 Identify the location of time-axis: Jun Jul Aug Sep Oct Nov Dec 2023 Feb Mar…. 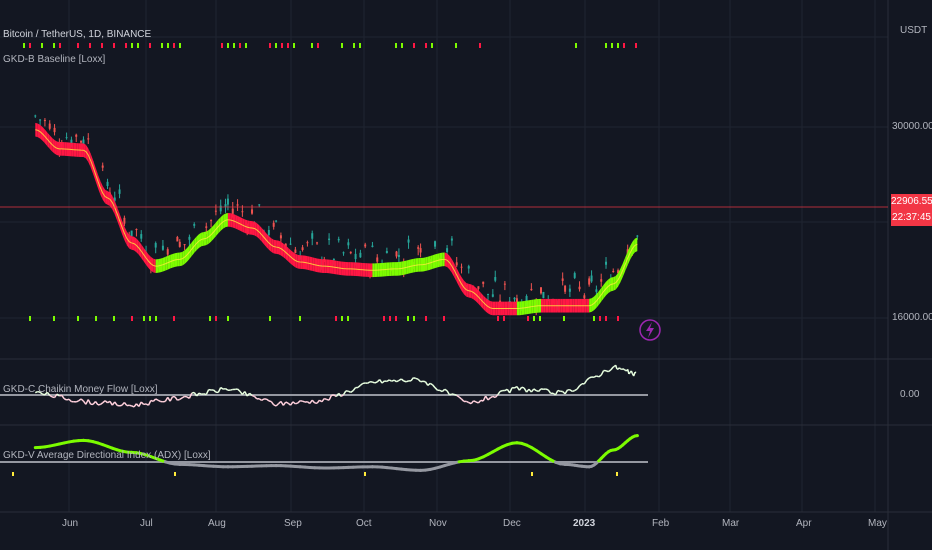
(444, 531).